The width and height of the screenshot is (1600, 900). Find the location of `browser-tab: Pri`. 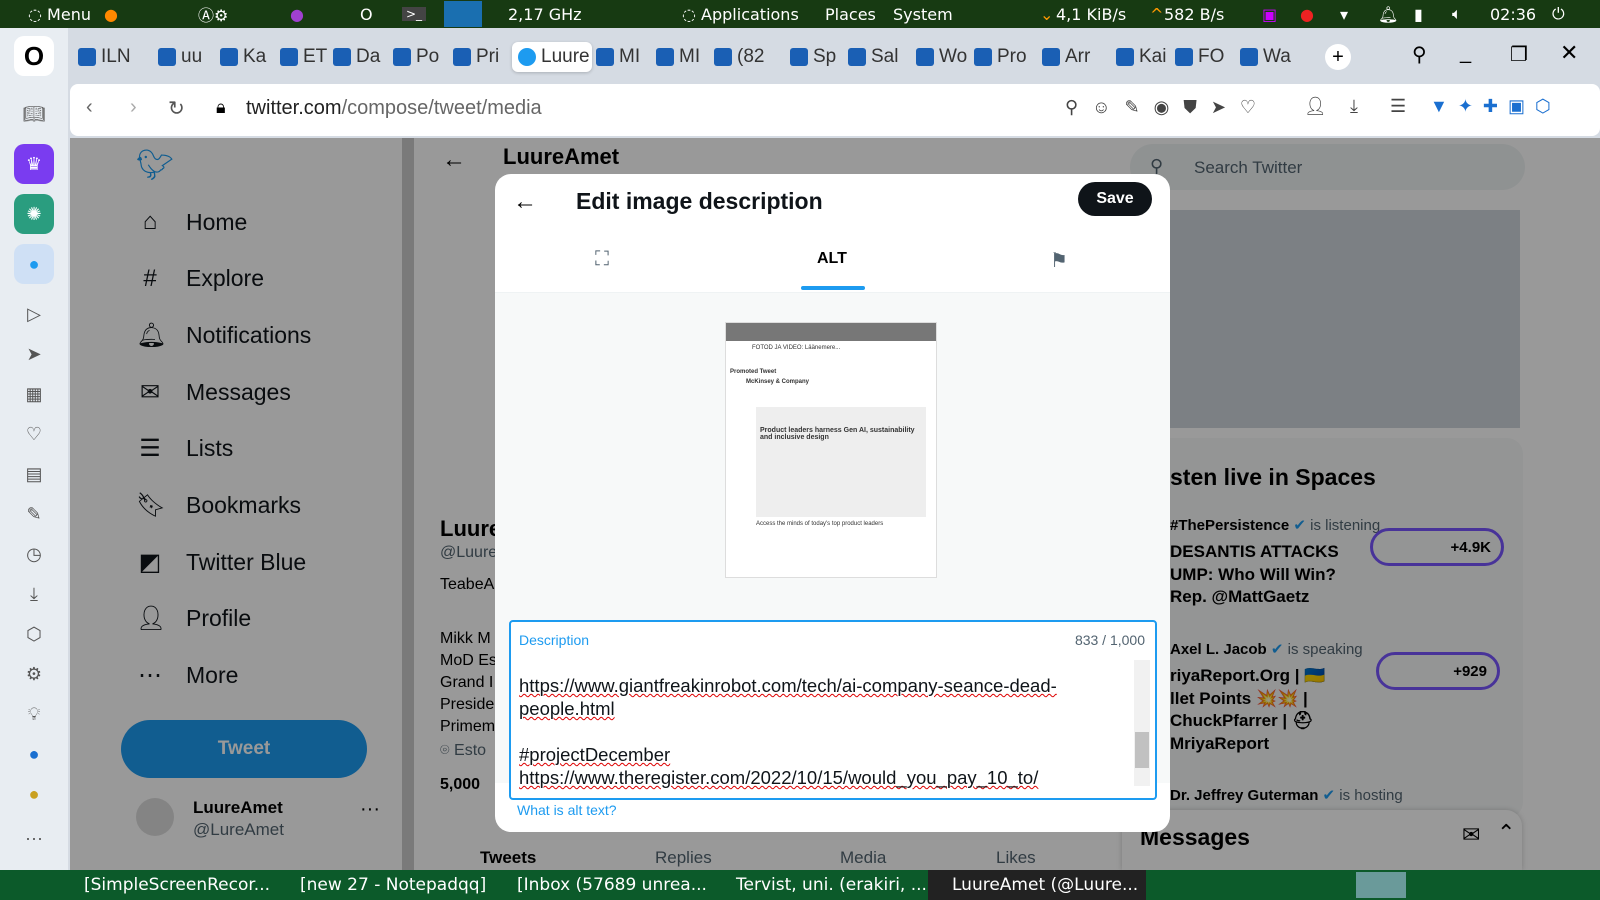

browser-tab: Pri is located at coordinates (480, 57).